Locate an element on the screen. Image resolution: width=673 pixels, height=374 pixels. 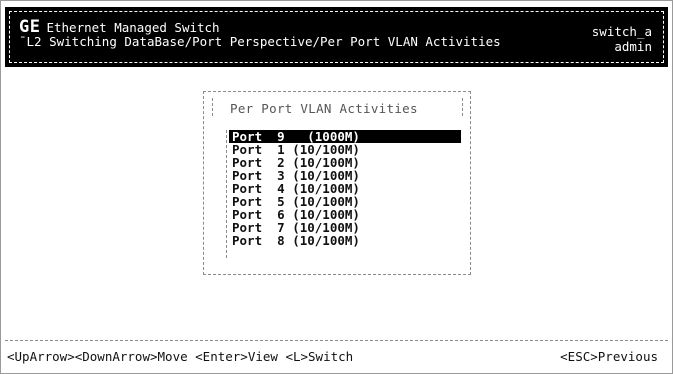
hostname: switch_a is located at coordinates (621, 31).